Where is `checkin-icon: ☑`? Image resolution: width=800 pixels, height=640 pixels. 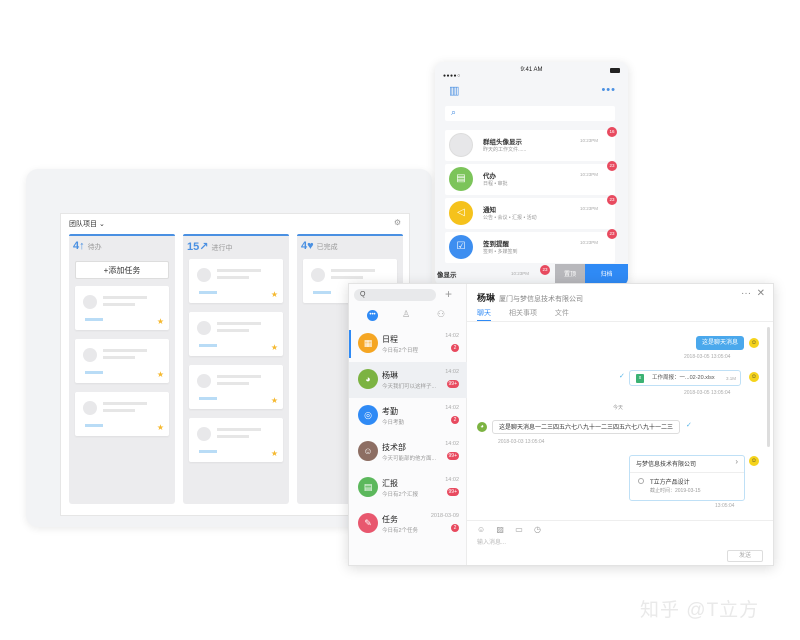 checkin-icon: ☑ is located at coordinates (461, 247).